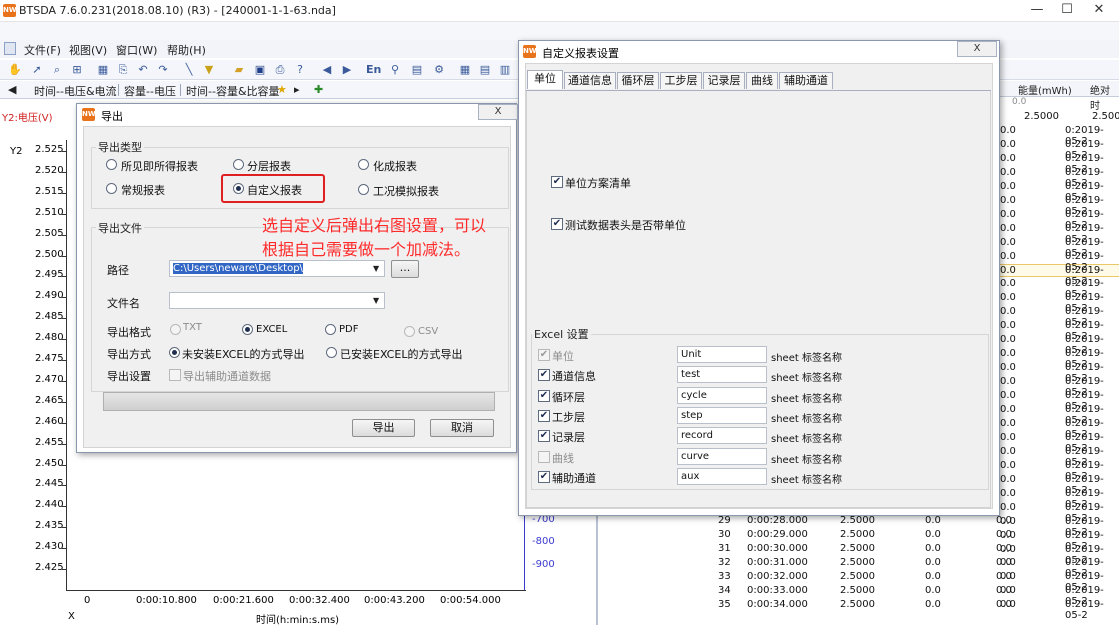  Describe the element at coordinates (247, 329) in the screenshot. I see `format-radio-selected` at that location.